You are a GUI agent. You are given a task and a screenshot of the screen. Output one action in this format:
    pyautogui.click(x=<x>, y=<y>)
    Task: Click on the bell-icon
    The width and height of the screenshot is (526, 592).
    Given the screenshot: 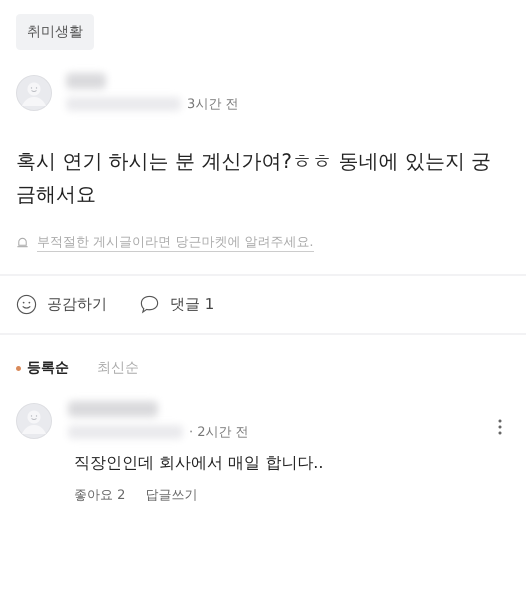 What is the action you would take?
    pyautogui.click(x=22, y=242)
    